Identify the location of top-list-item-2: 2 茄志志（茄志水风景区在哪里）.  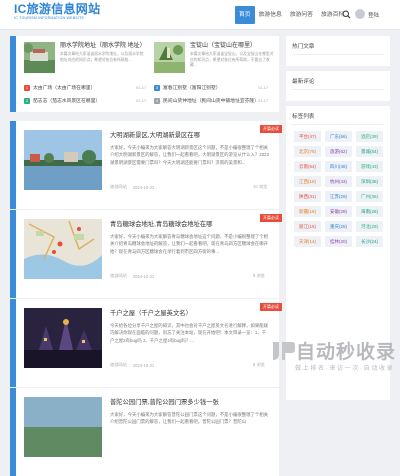
(62, 100).